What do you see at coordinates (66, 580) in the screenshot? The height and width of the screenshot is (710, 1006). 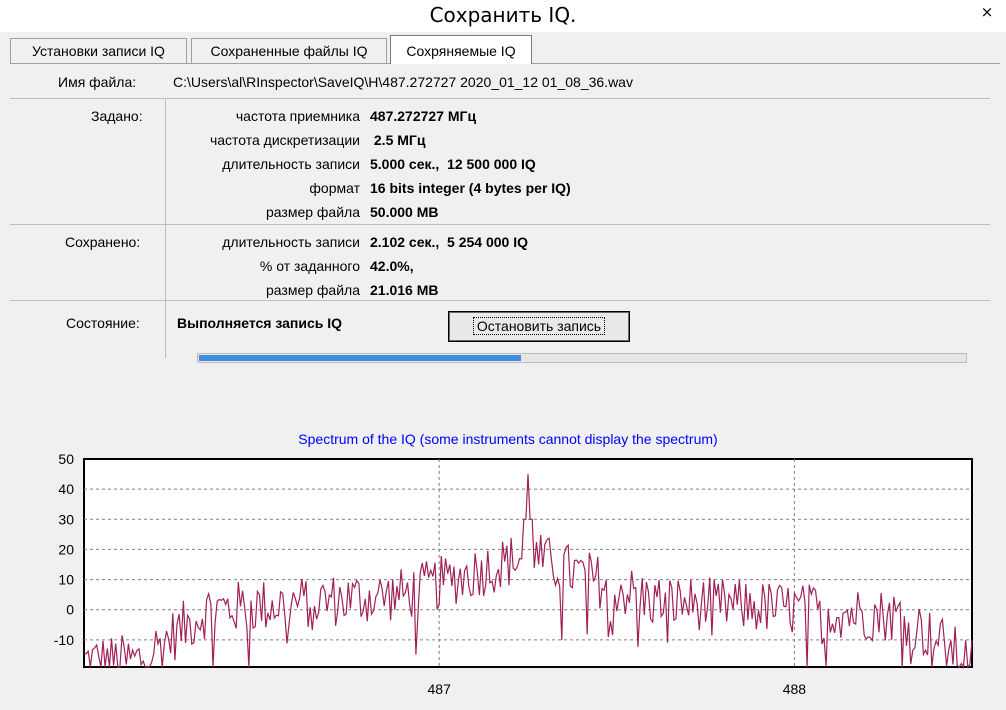 I see `y-tick-label: 10` at bounding box center [66, 580].